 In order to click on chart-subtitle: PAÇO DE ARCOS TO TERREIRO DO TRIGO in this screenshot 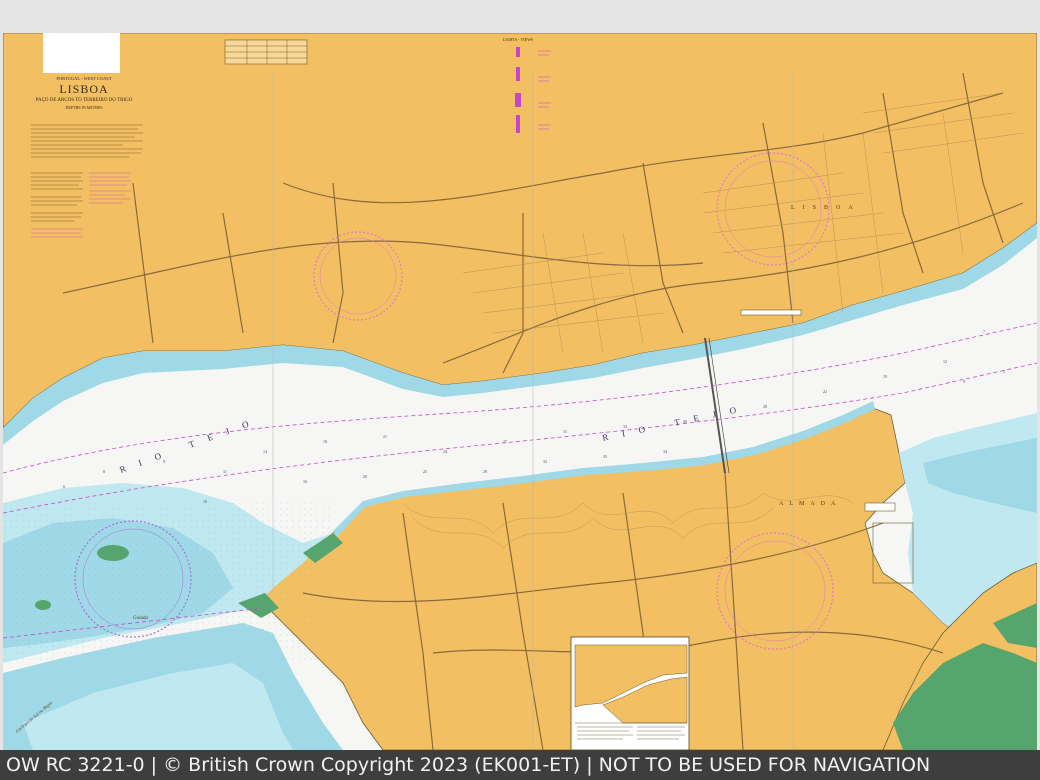, I will do `click(84, 100)`.